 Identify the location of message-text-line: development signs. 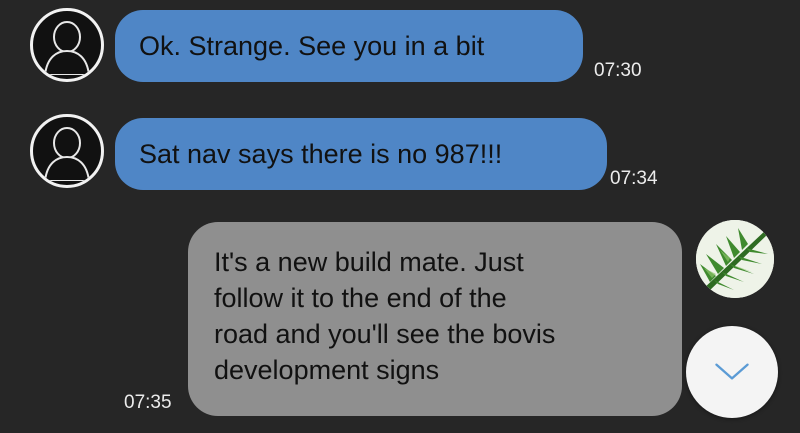
(327, 370).